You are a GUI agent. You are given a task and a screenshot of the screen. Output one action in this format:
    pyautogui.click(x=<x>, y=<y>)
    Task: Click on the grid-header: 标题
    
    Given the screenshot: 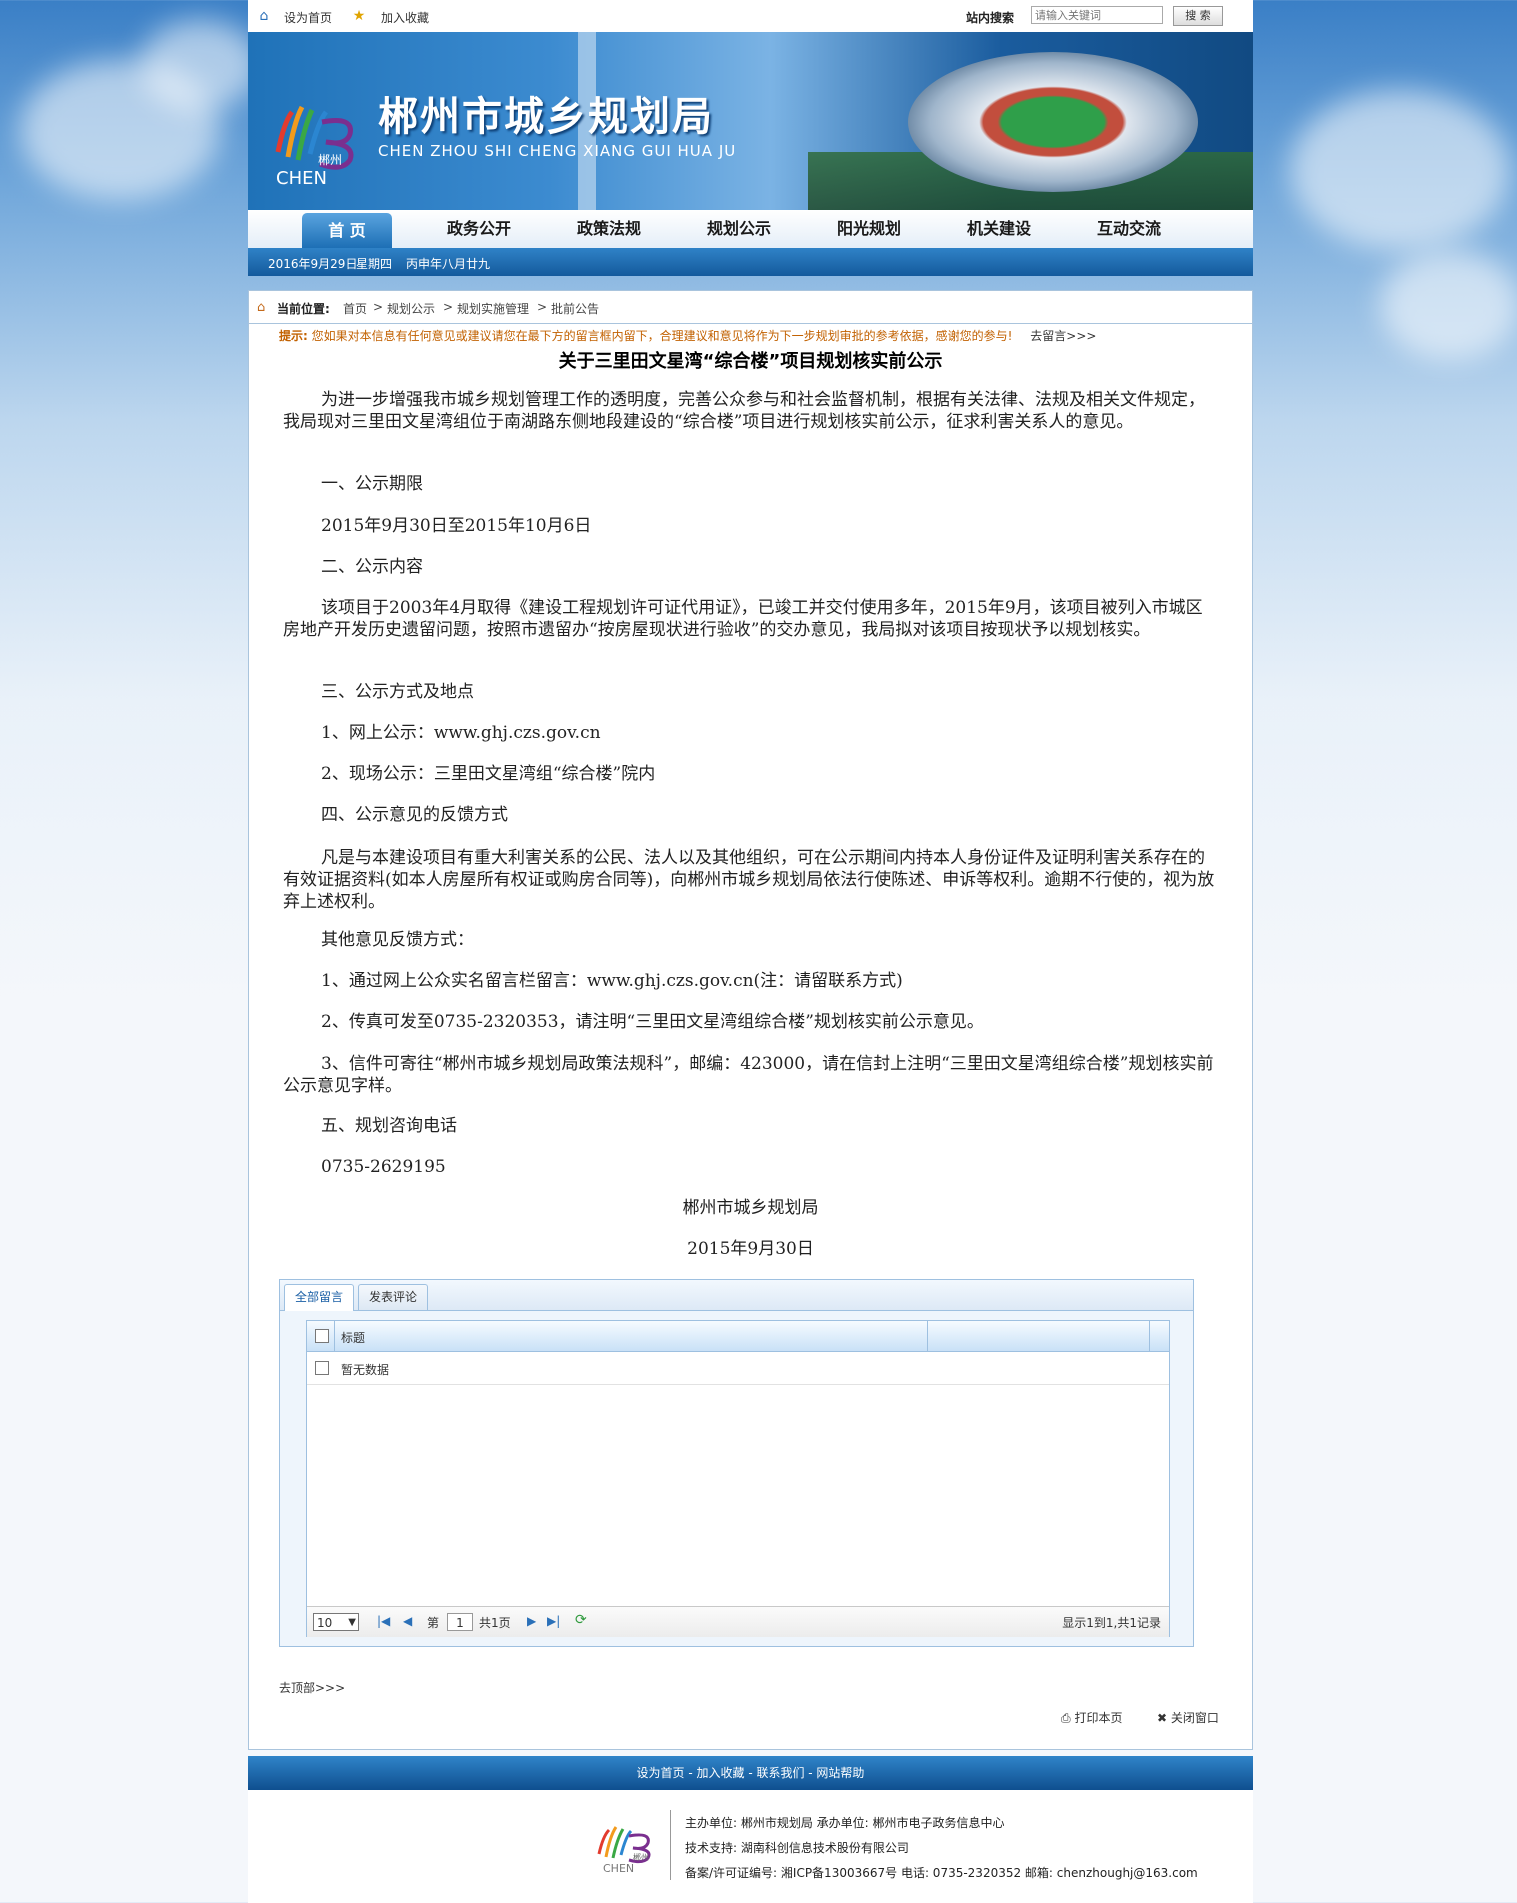 What is the action you would take?
    pyautogui.click(x=738, y=1336)
    